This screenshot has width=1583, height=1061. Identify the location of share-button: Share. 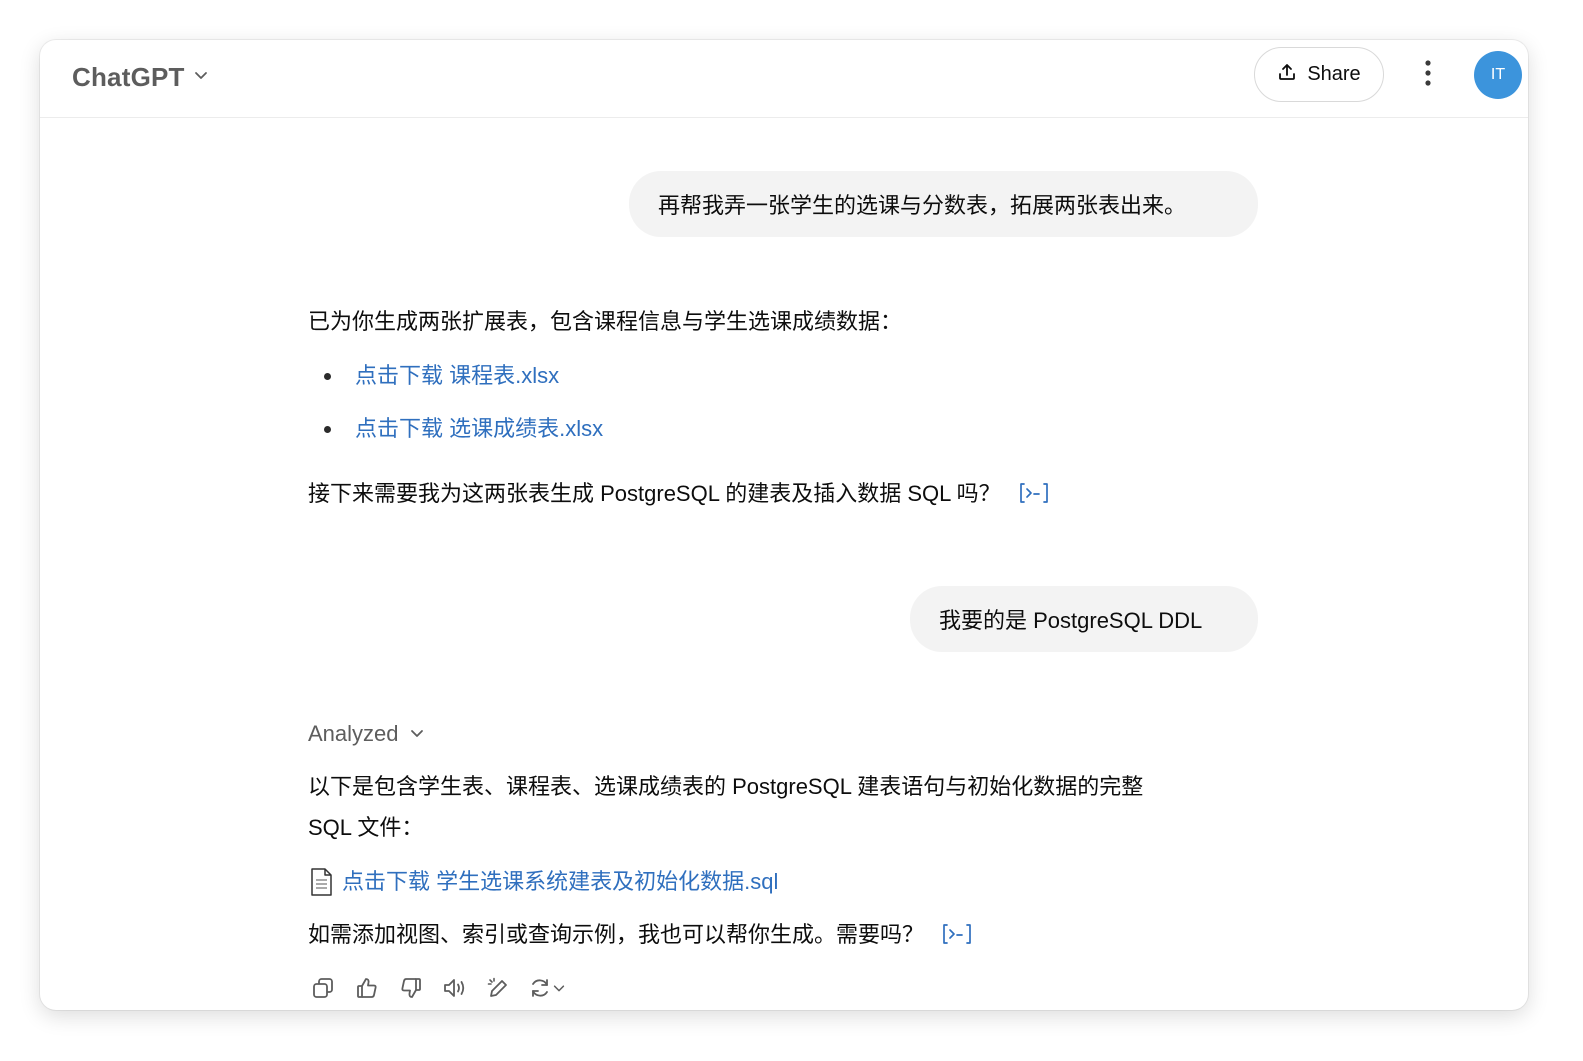
(1319, 74).